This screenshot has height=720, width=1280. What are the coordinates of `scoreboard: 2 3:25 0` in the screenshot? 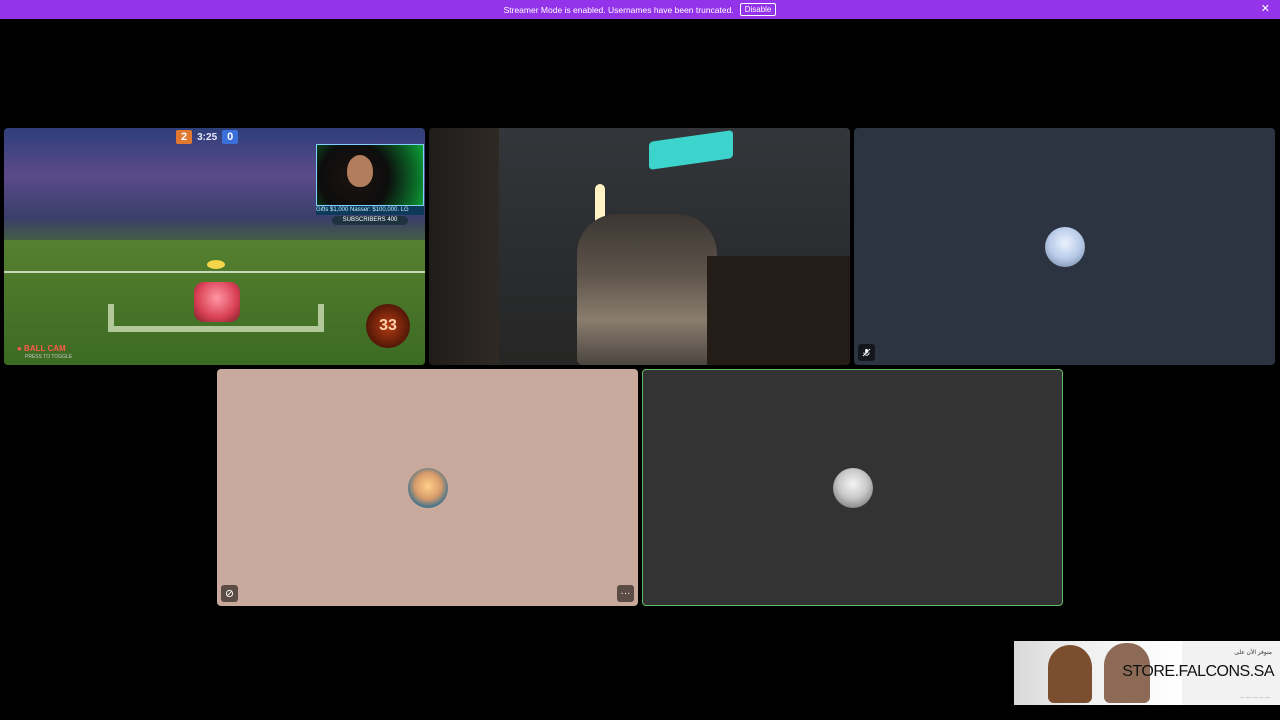 It's located at (207, 137).